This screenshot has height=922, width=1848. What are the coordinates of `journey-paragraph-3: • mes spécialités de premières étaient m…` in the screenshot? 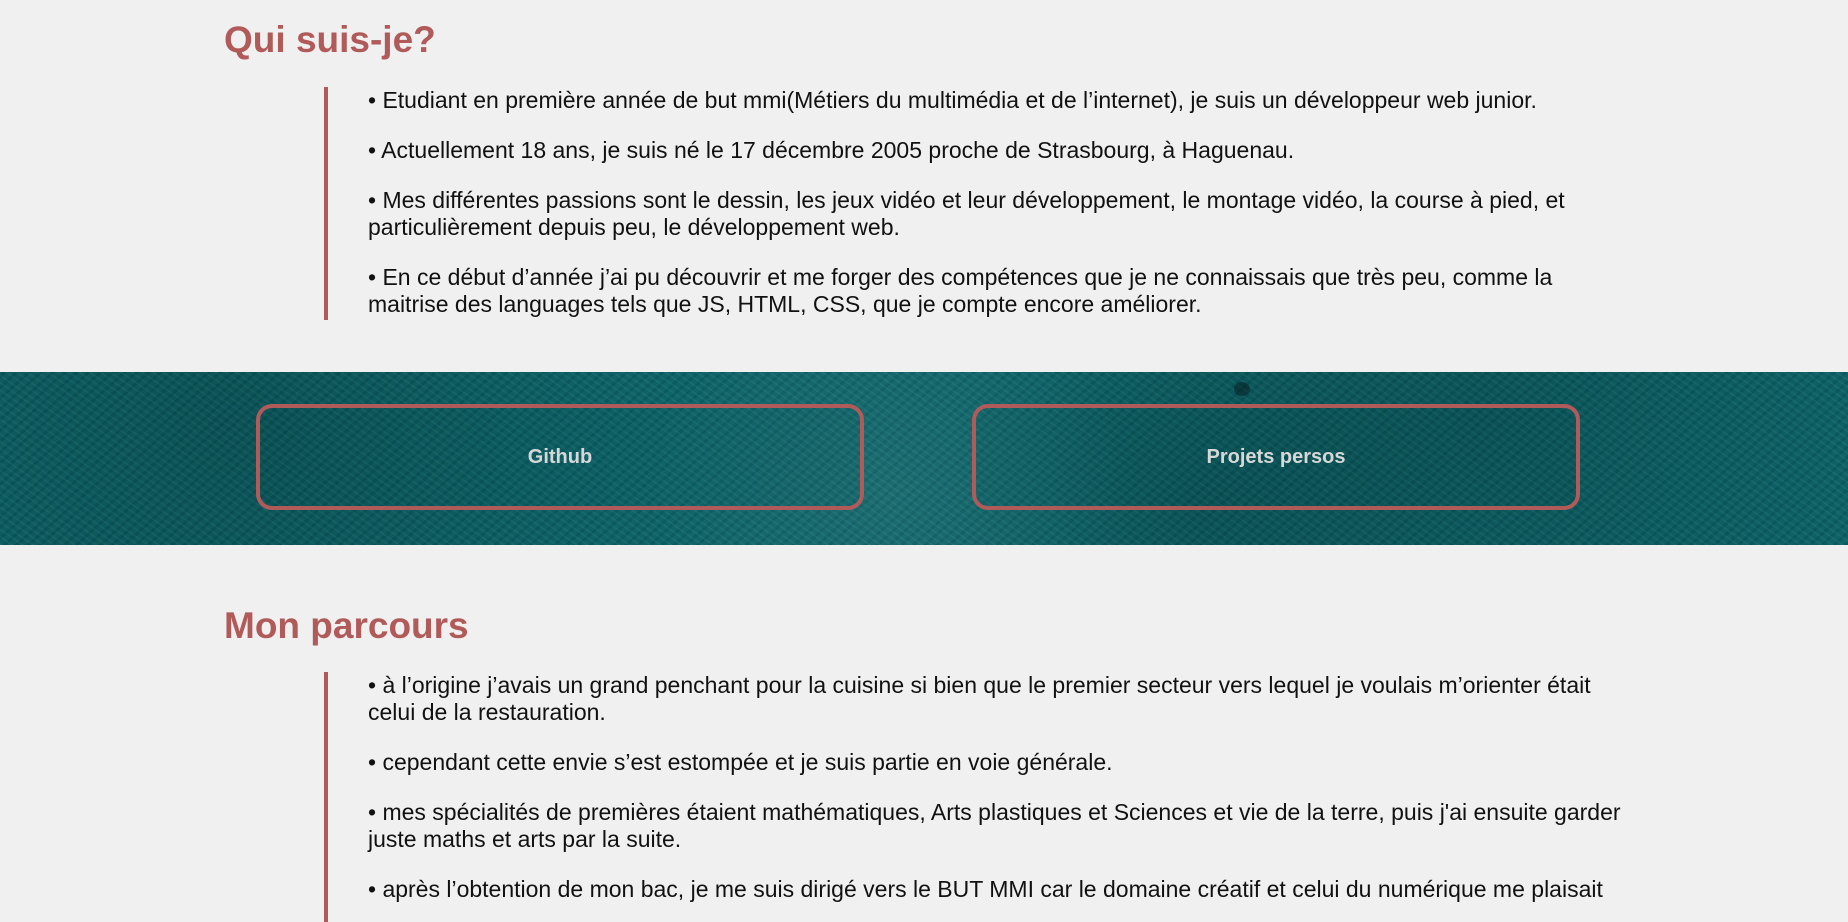 It's located at (994, 825).